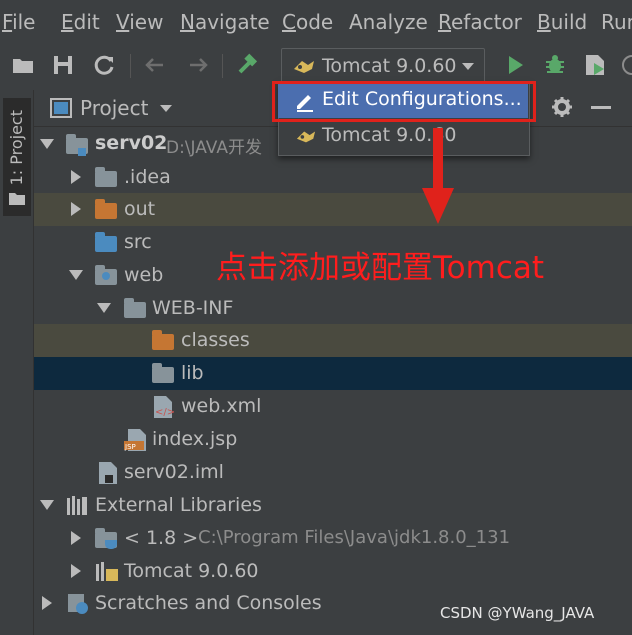 This screenshot has height=635, width=632. I want to click on watermark: CSDN @YWang_JAVA, so click(517, 613).